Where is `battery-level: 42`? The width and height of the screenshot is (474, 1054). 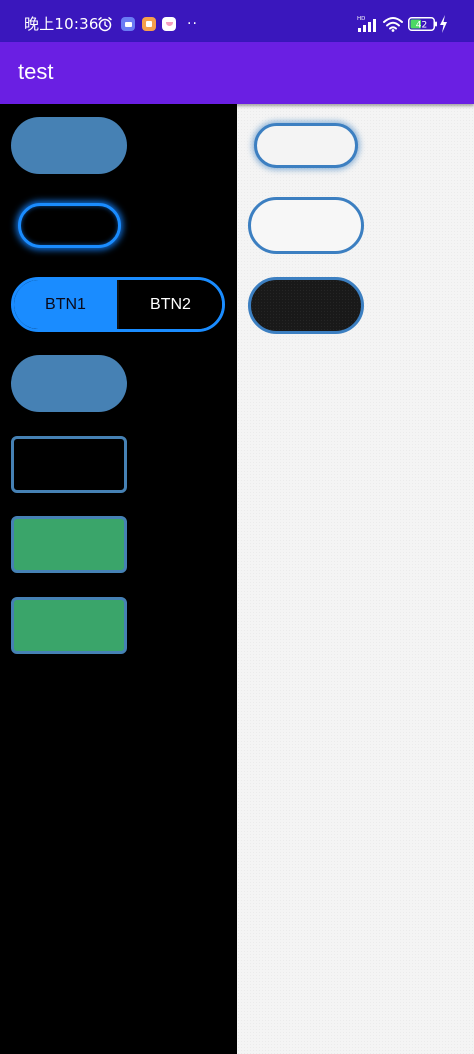
battery-level: 42 is located at coordinates (421, 26).